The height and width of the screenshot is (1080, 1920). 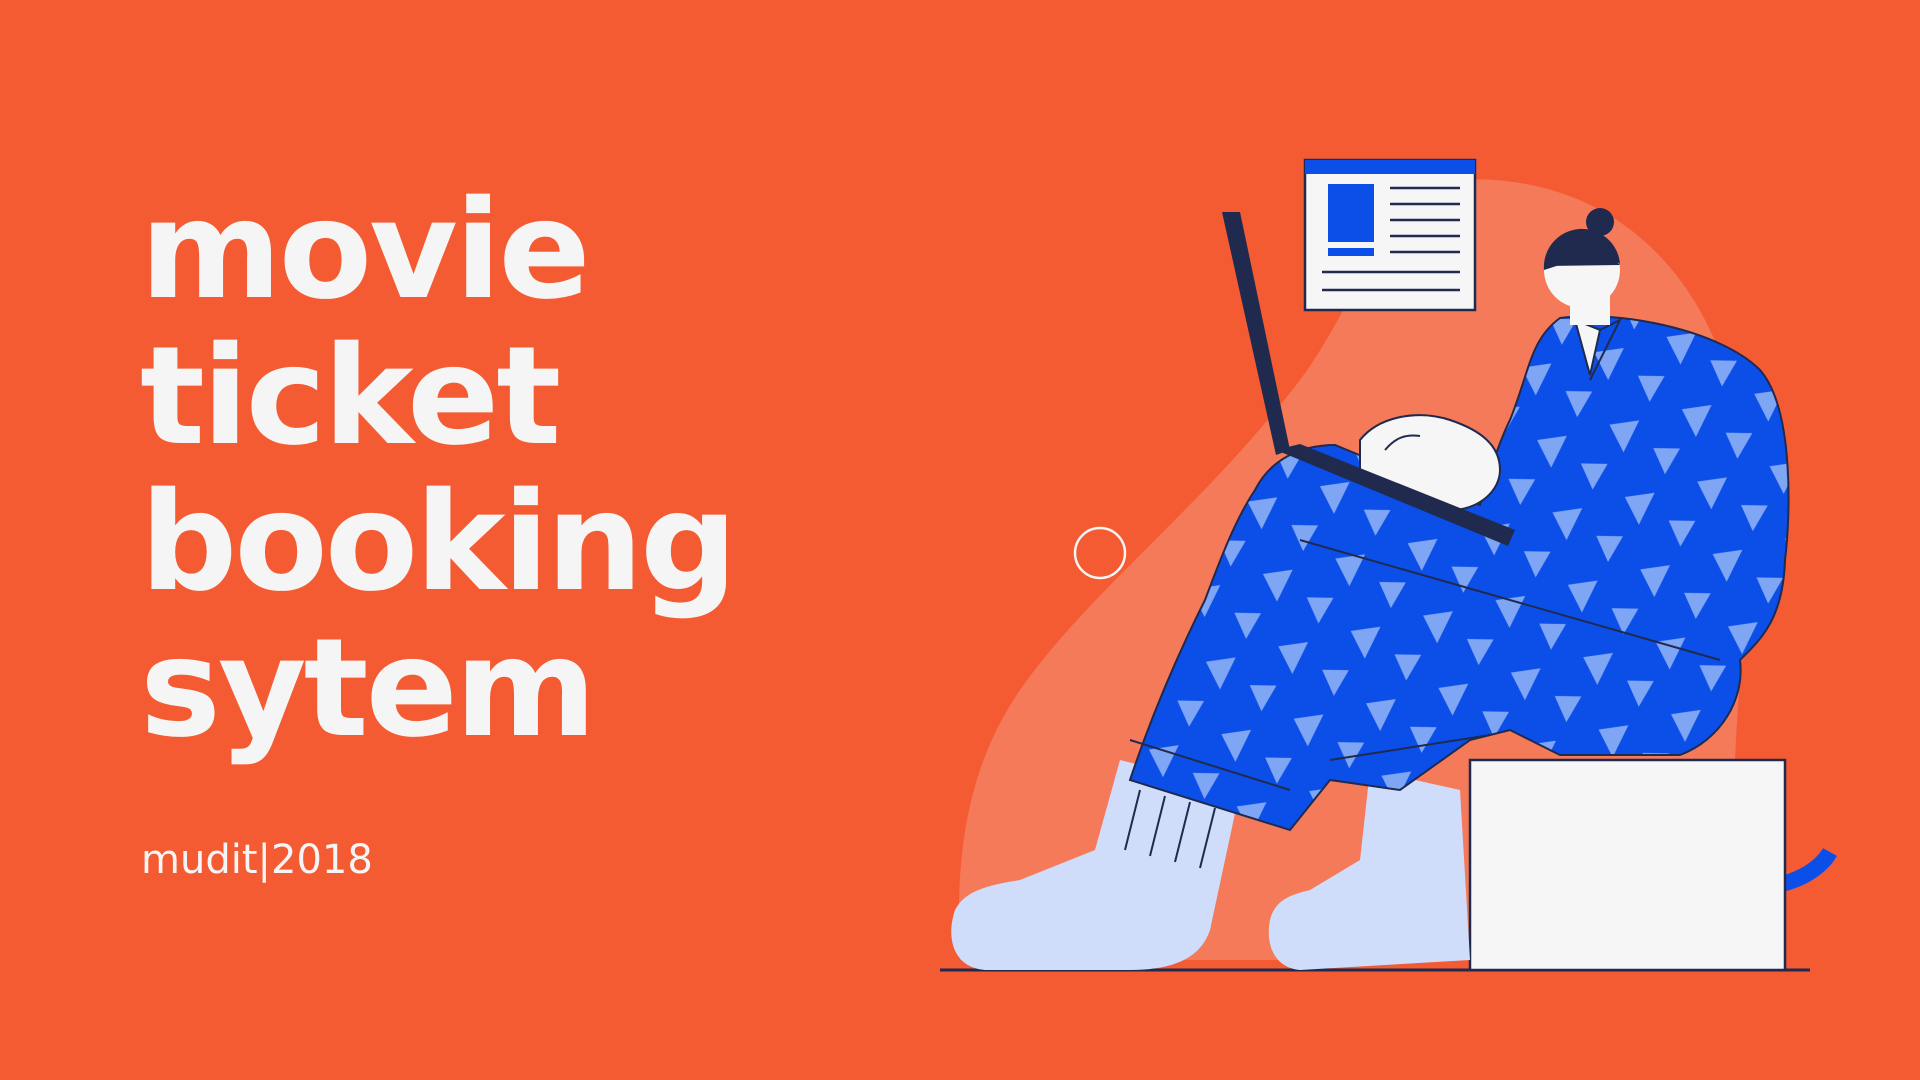 I want to click on seat-box, so click(x=1627, y=865).